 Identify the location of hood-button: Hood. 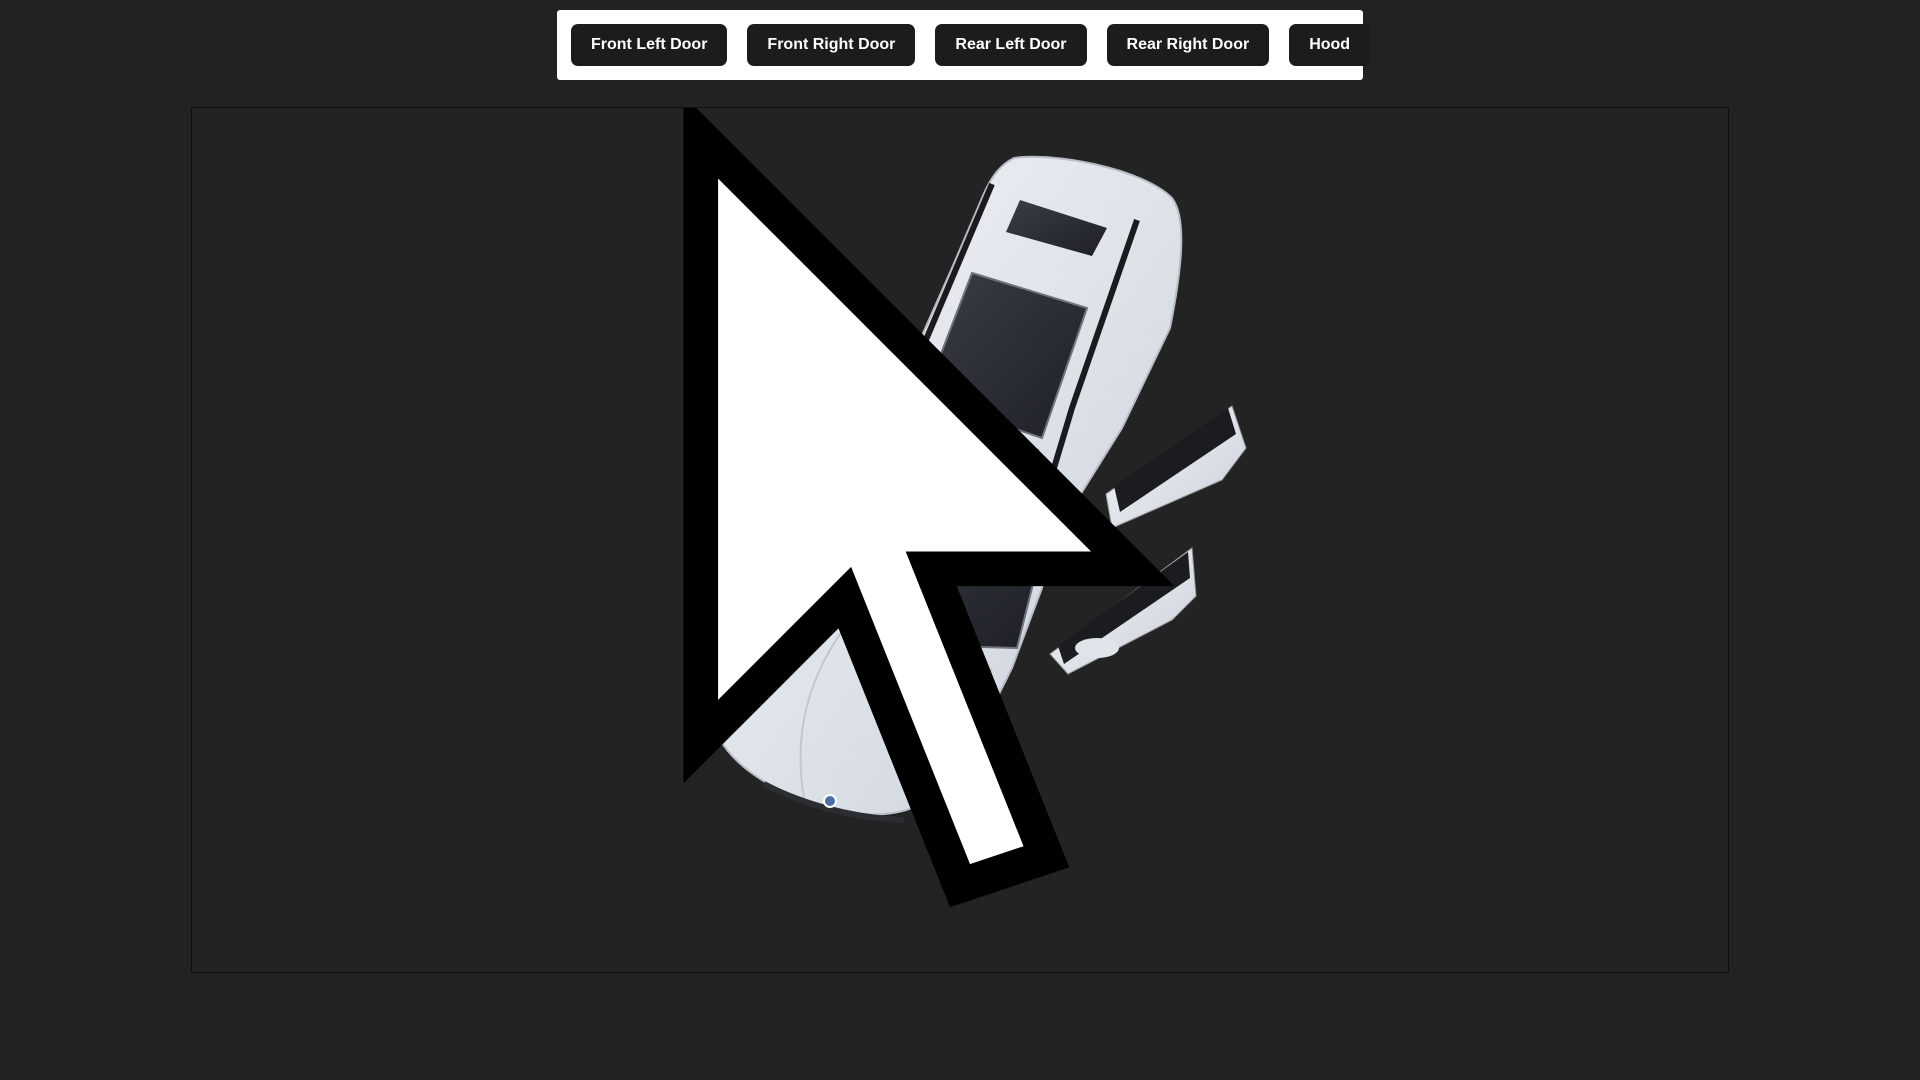
(1330, 45).